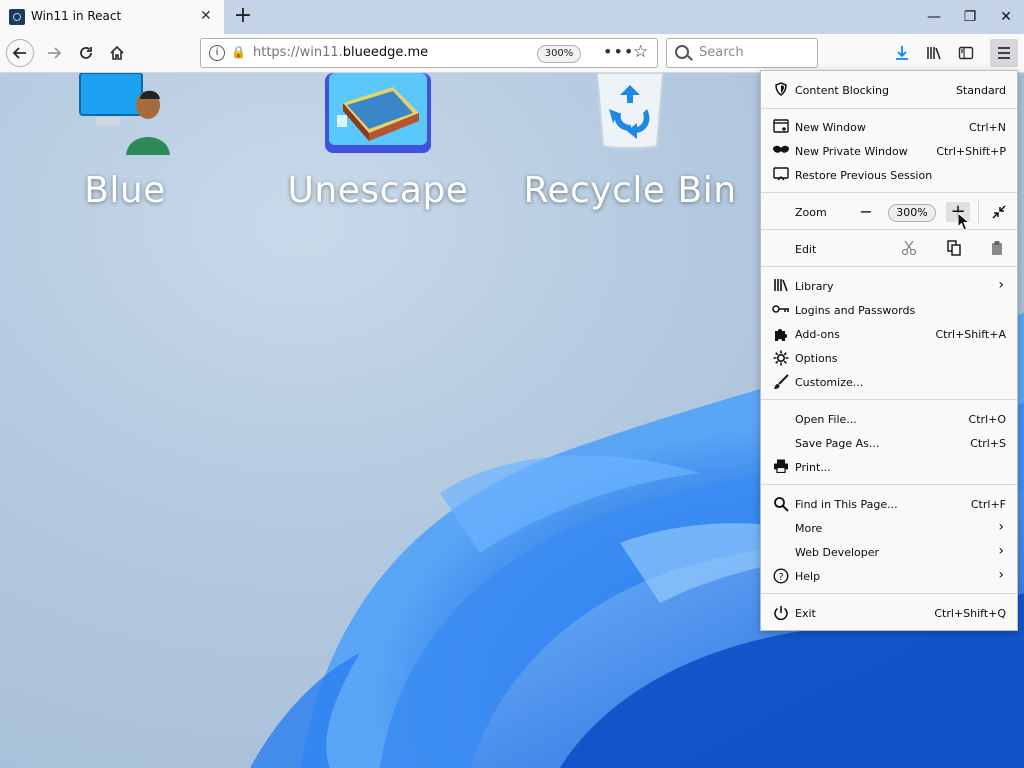 Image resolution: width=1024 pixels, height=768 pixels. Describe the element at coordinates (988, 504) in the screenshot. I see `menu-item-shortcut: Ctrl+F` at that location.